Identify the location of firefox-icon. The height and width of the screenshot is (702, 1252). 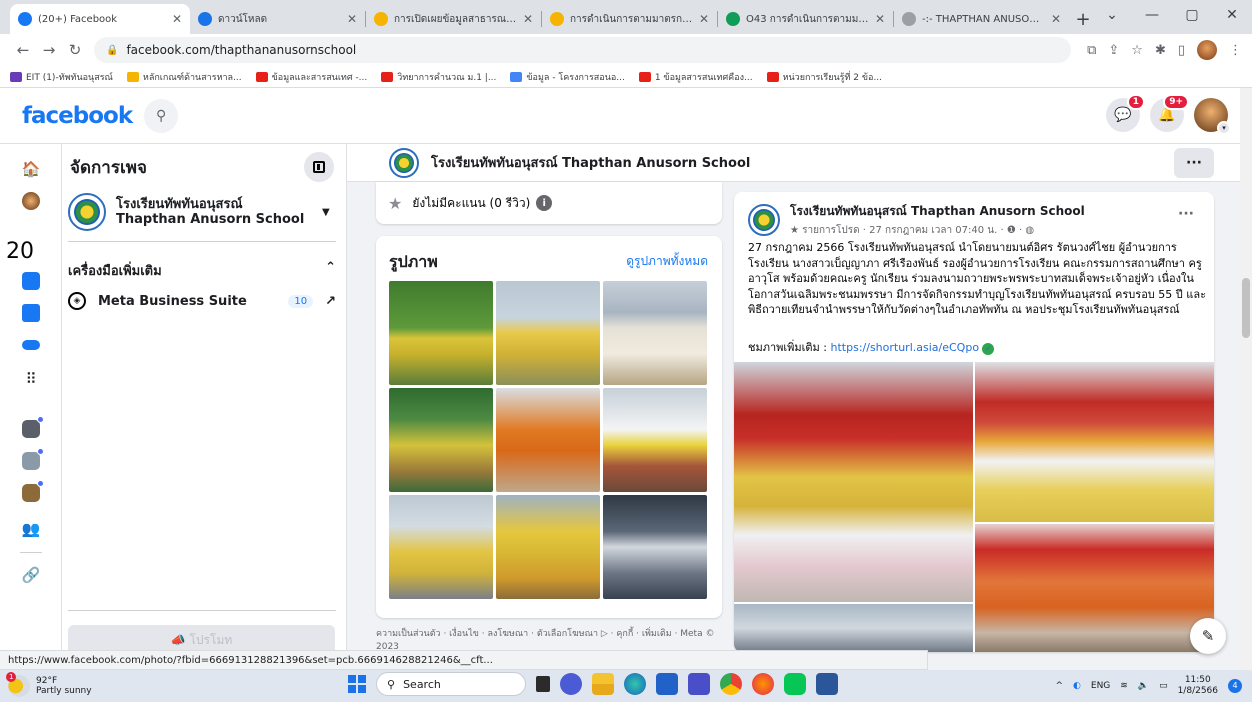
(763, 684).